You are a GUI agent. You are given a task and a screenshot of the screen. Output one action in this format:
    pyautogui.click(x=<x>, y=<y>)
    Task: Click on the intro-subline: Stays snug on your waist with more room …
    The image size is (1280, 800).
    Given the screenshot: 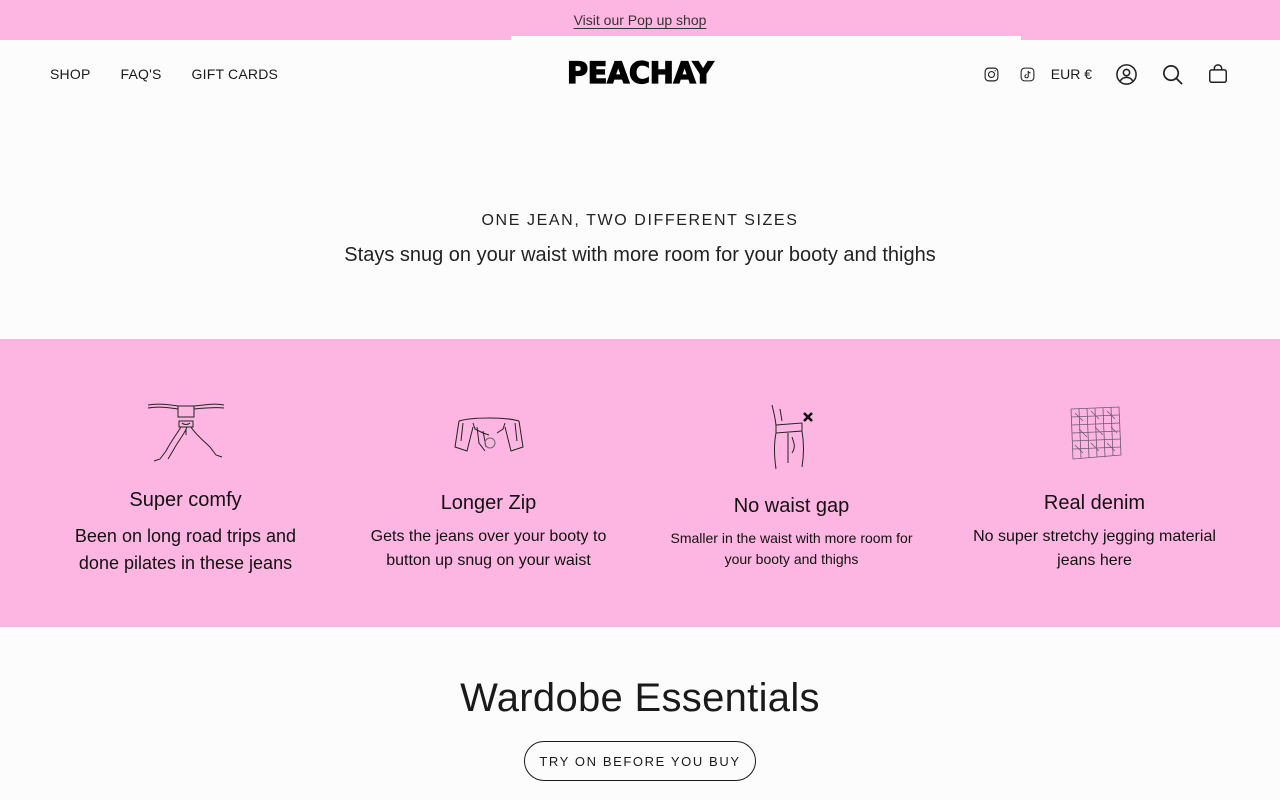 What is the action you would take?
    pyautogui.click(x=640, y=255)
    